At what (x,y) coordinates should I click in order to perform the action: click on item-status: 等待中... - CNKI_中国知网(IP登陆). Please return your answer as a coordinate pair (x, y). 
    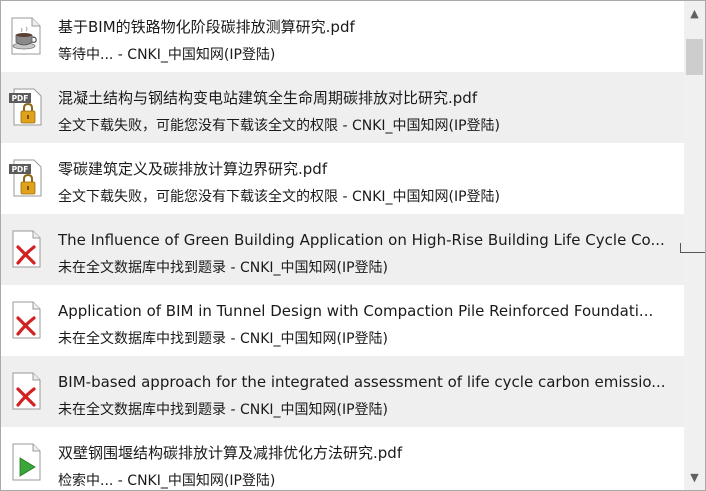
    Looking at the image, I should click on (167, 55).